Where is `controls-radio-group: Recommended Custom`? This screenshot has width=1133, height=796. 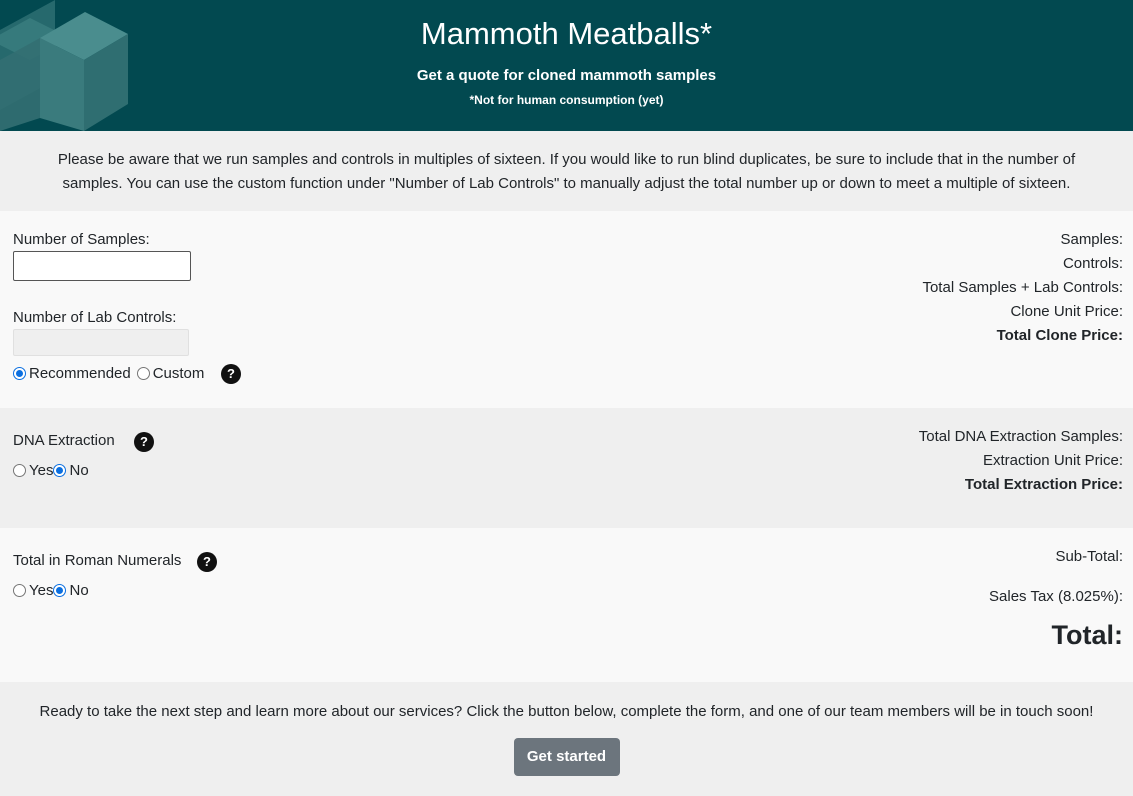 controls-radio-group: Recommended Custom is located at coordinates (108, 373).